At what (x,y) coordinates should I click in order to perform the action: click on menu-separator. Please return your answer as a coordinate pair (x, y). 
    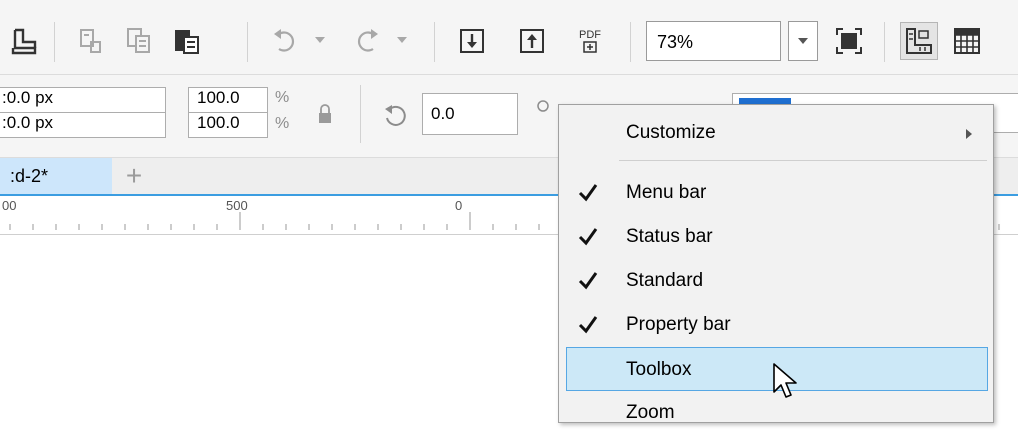
    Looking at the image, I should click on (803, 160).